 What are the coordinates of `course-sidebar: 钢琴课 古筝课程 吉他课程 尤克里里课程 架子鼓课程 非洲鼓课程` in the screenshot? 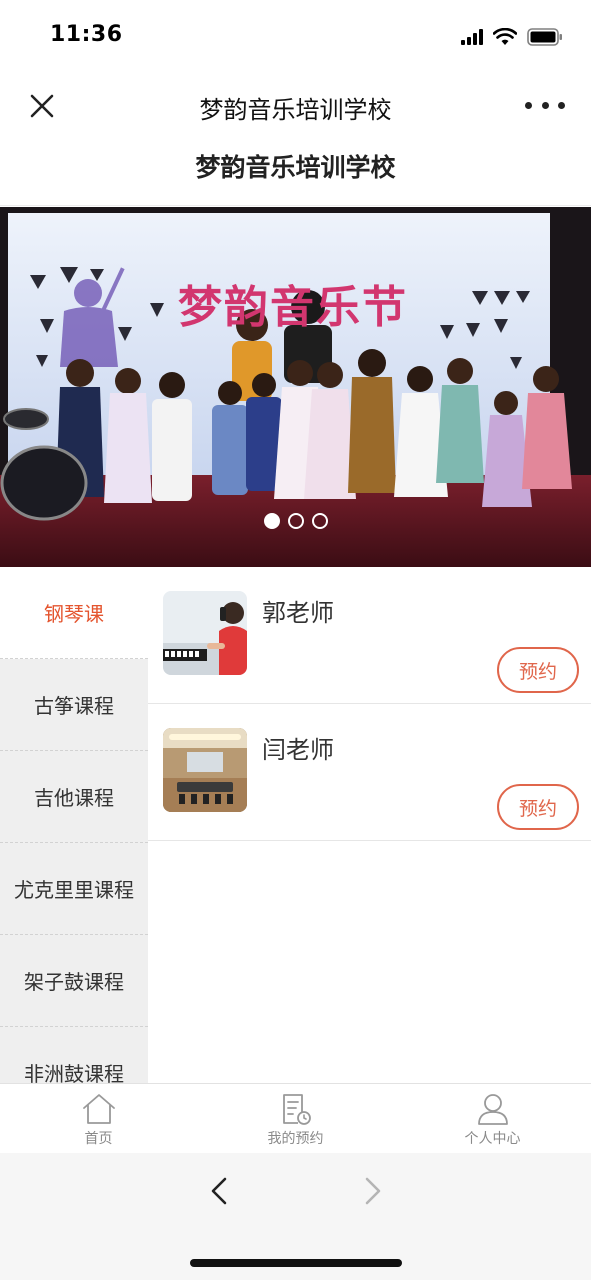 It's located at (74, 825).